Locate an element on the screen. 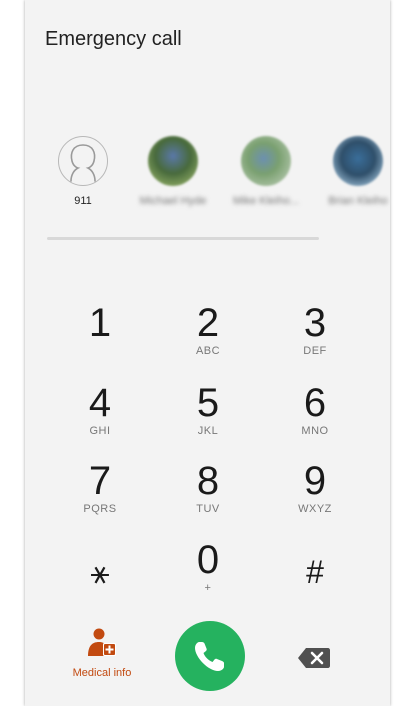  key-letters: WXYZ is located at coordinates (315, 509).